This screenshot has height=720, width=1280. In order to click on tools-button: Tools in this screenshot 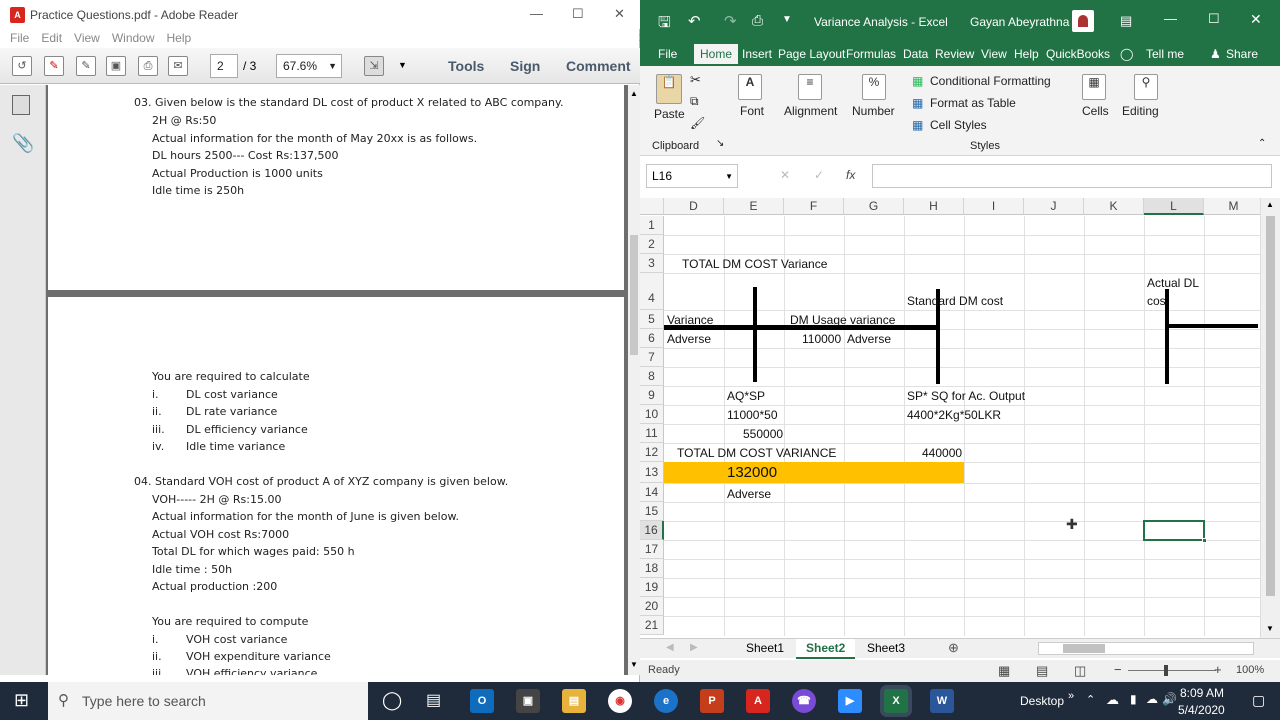, I will do `click(466, 66)`.